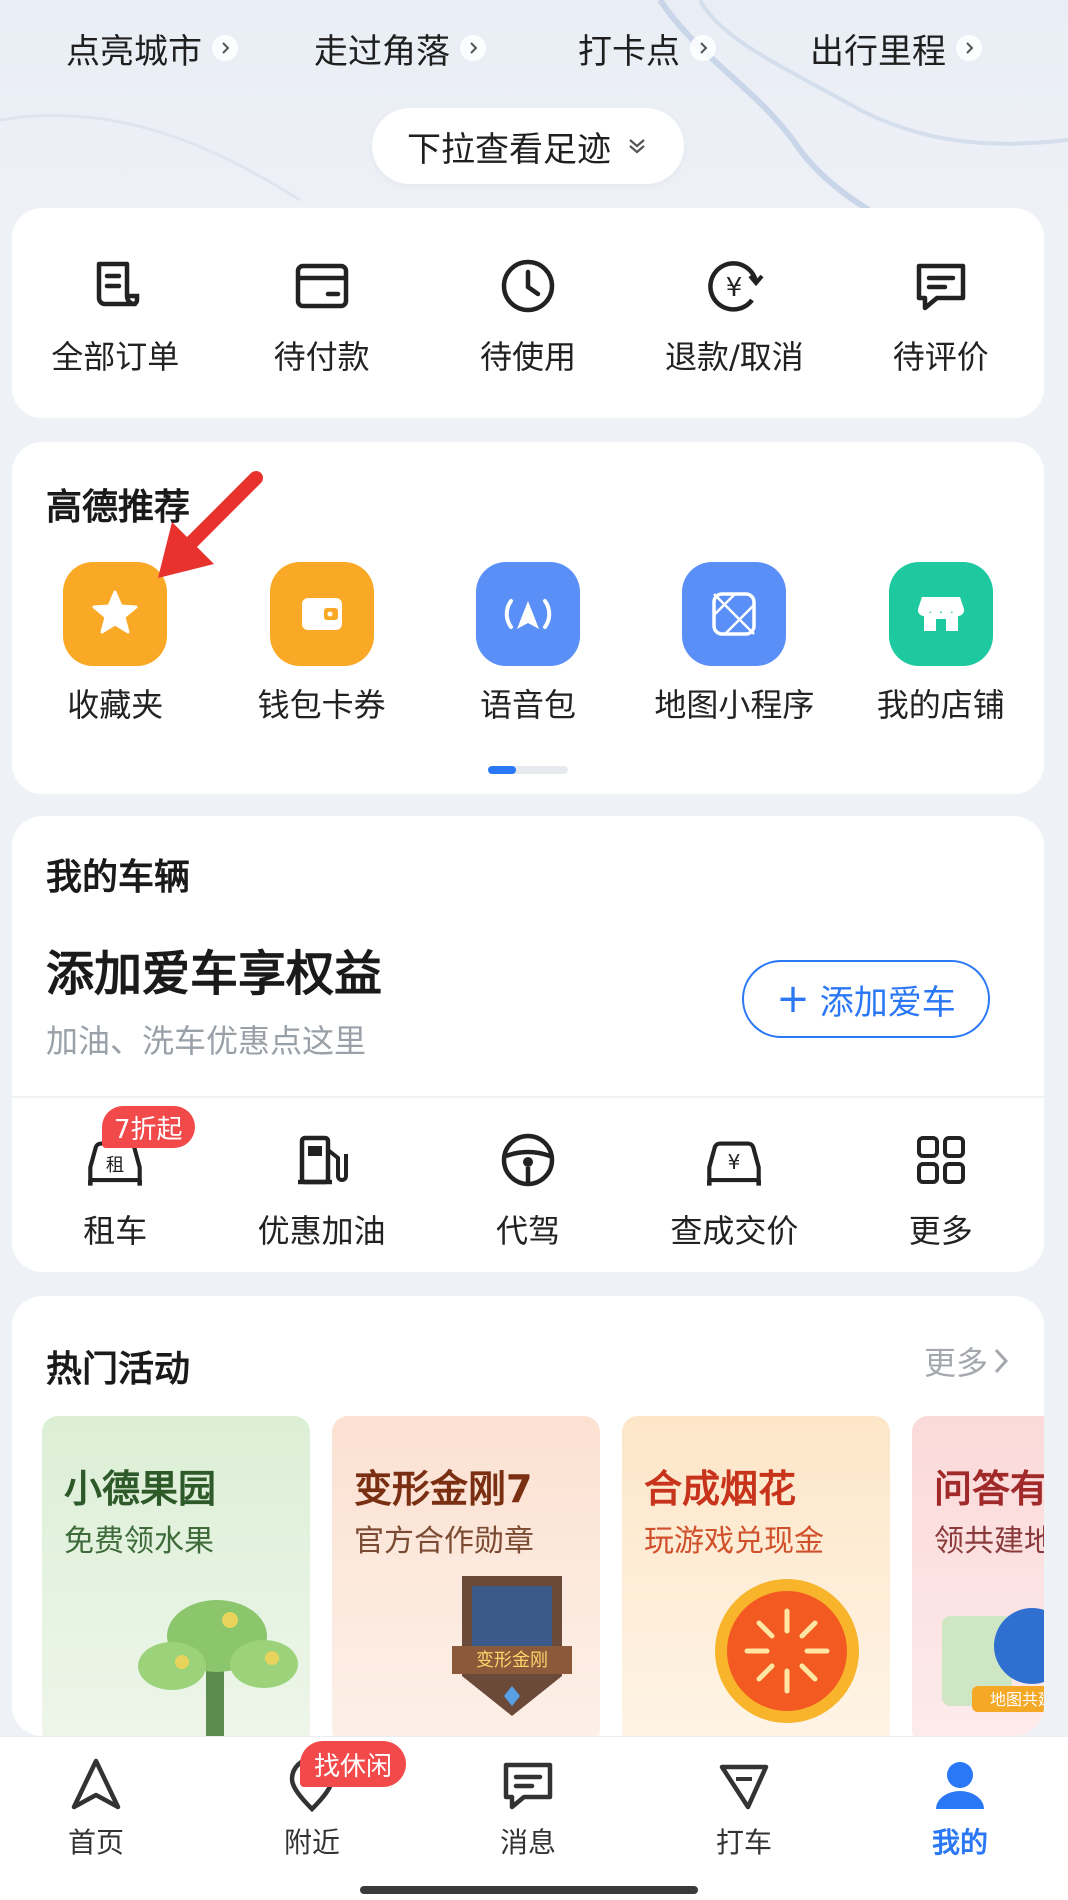  Describe the element at coordinates (210, 524) in the screenshot. I see `red-arrow-annotation` at that location.